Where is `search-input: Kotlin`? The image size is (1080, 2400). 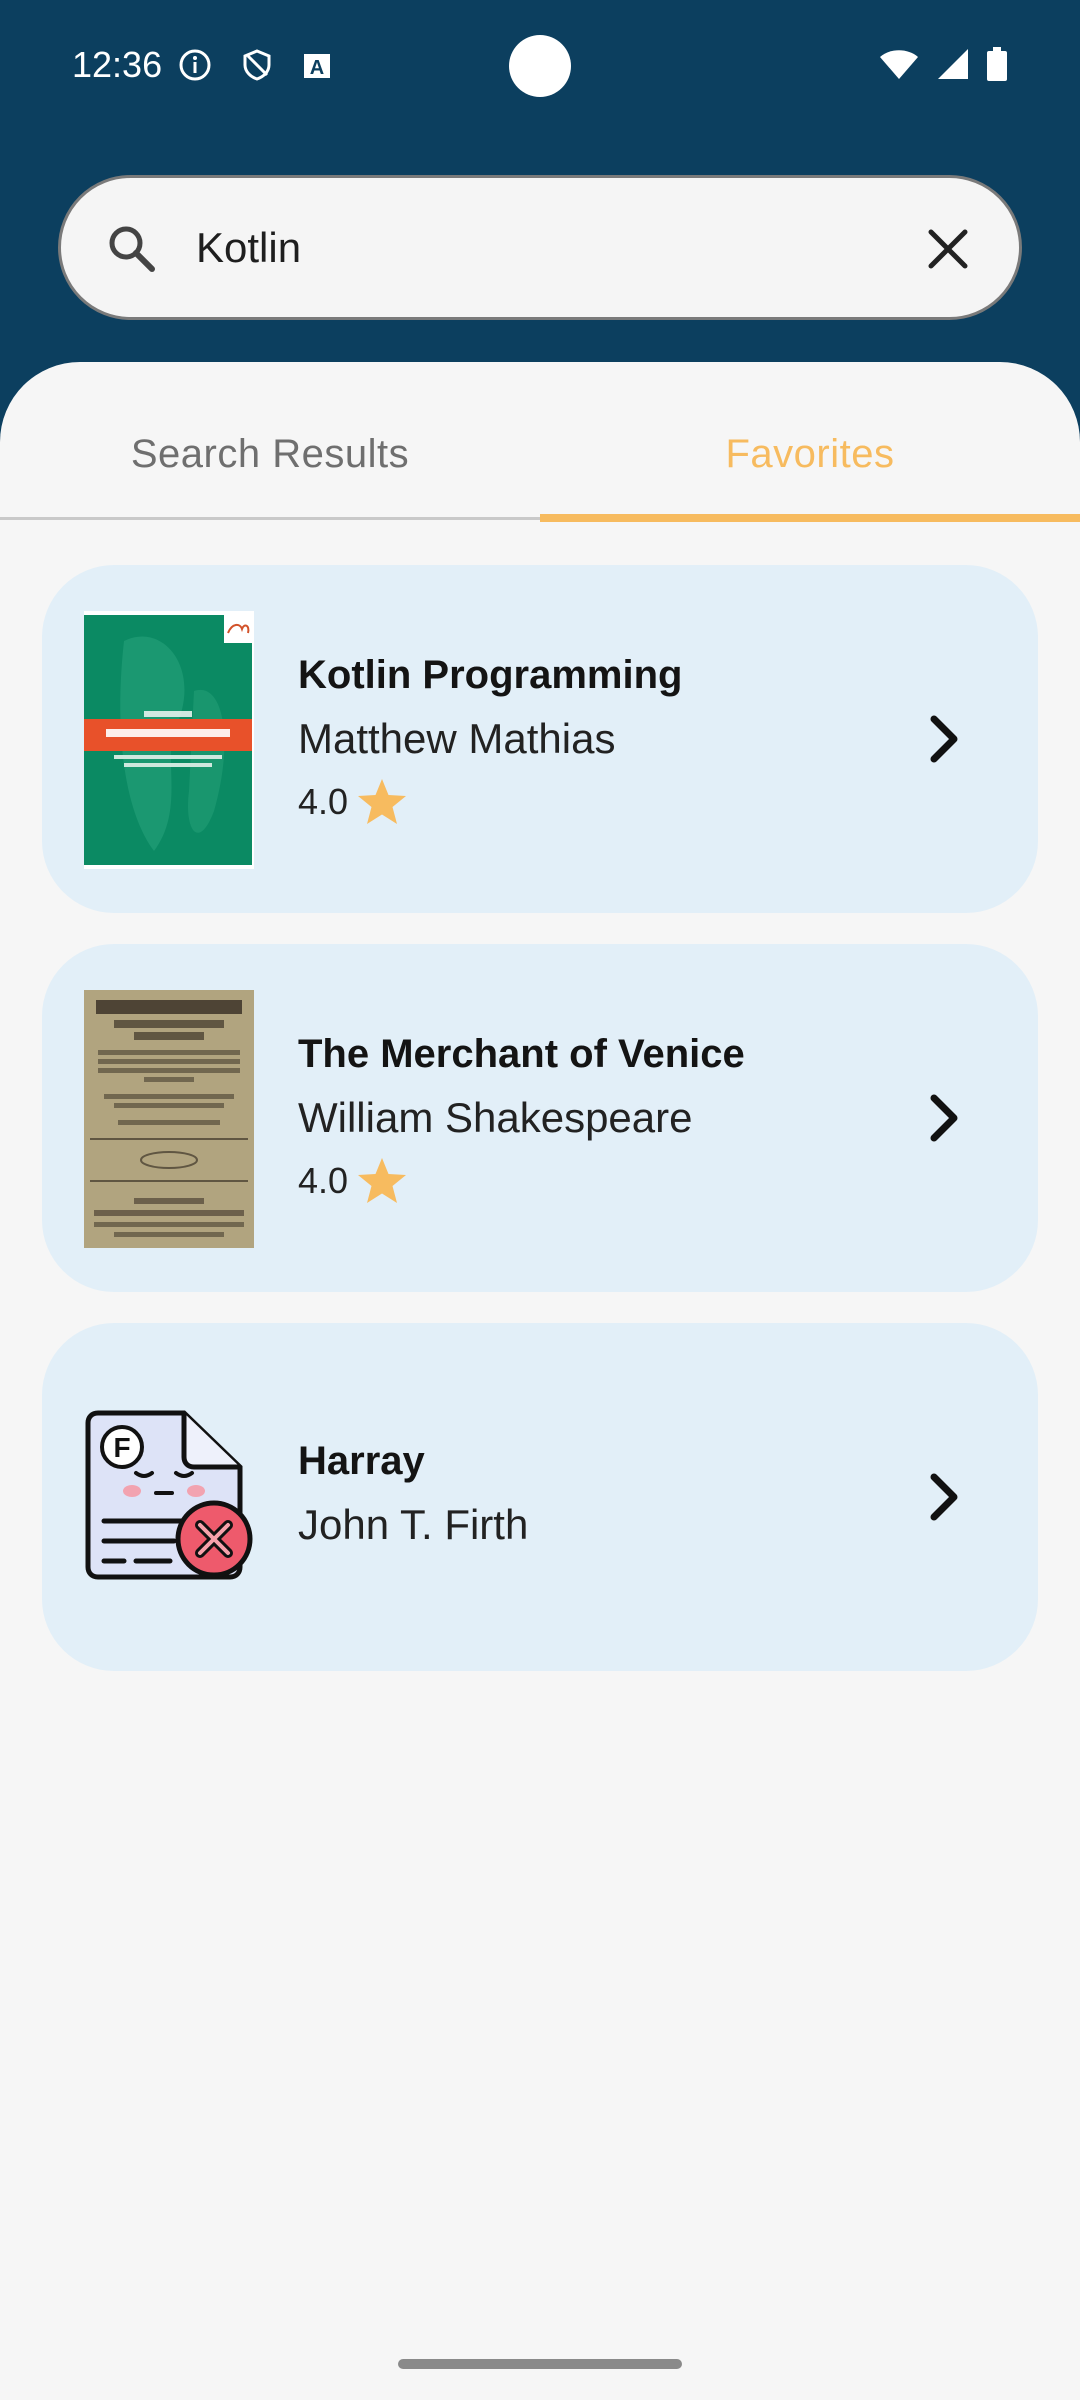 search-input: Kotlin is located at coordinates (248, 248).